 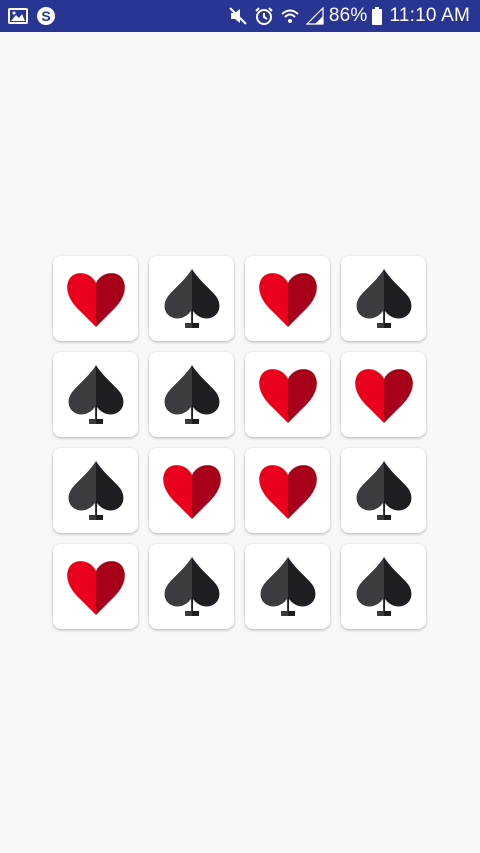 I want to click on image-icon, so click(x=18, y=16).